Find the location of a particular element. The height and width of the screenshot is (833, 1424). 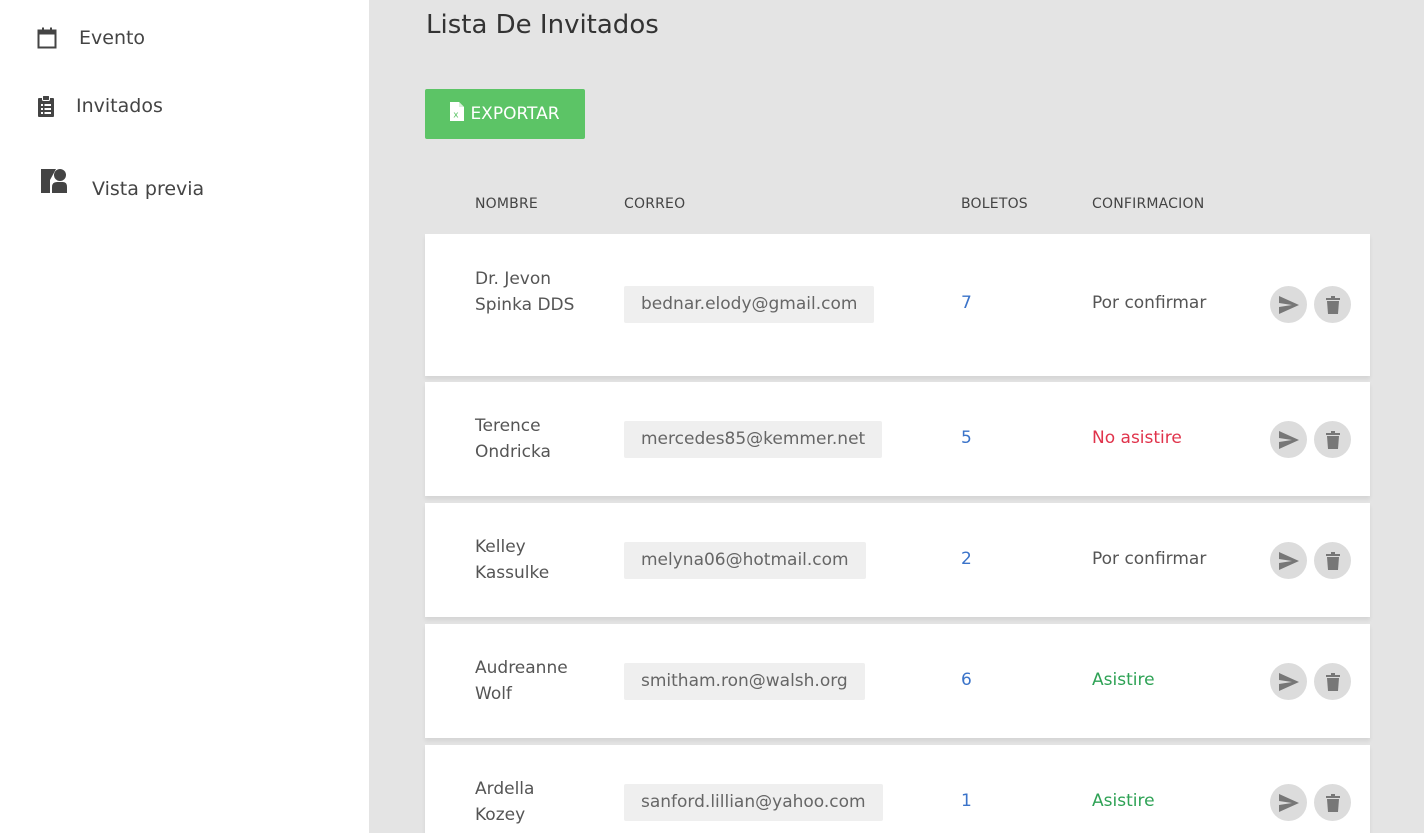

guest-name: Ardella Kozey is located at coordinates (505, 802).